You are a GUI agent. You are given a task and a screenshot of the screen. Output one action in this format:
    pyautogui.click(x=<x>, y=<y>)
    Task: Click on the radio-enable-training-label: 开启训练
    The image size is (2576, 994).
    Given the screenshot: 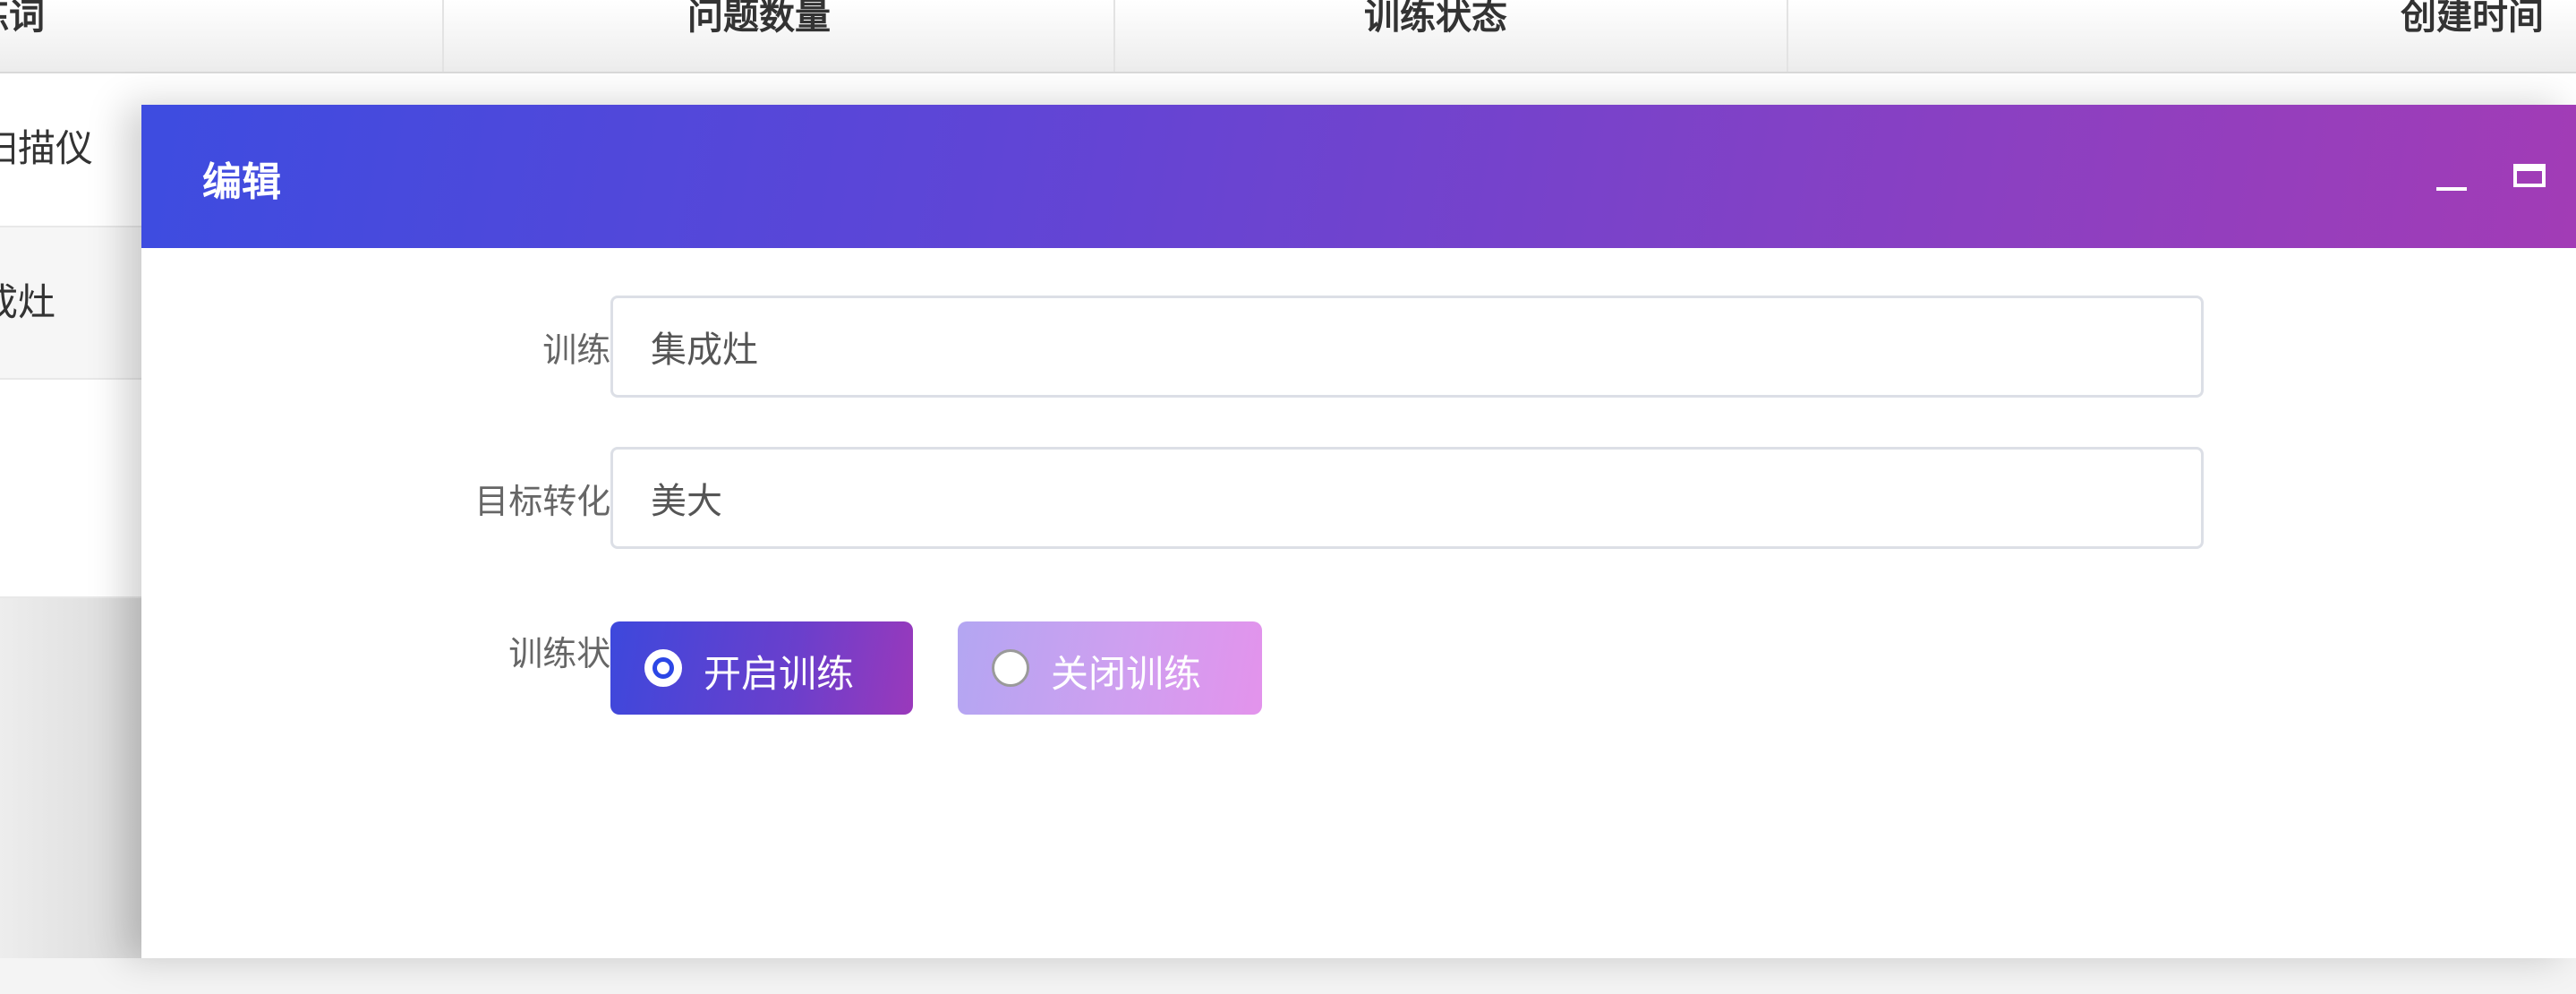 What is the action you would take?
    pyautogui.click(x=779, y=674)
    